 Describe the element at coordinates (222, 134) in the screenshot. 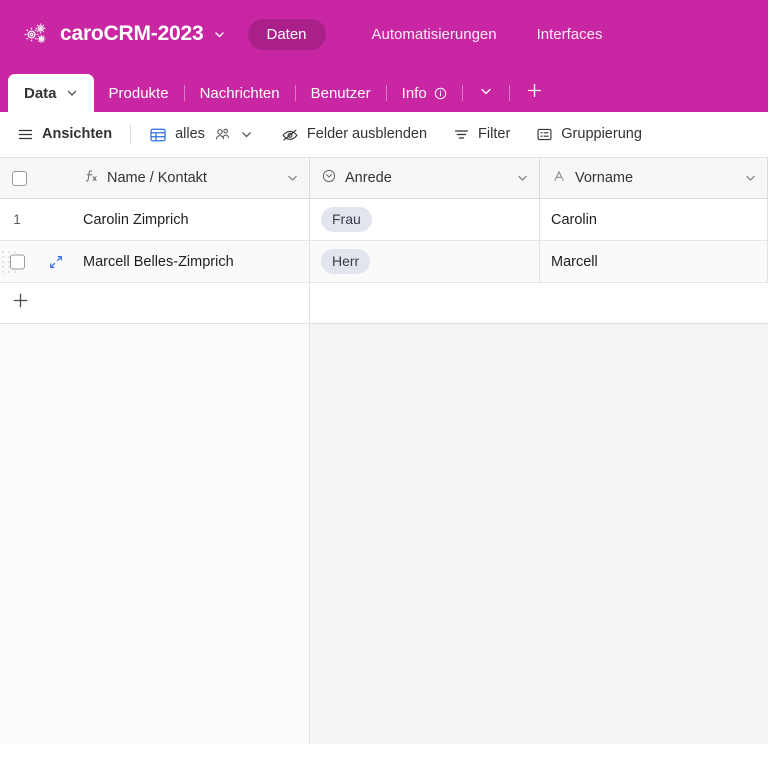

I see `people-icon` at that location.